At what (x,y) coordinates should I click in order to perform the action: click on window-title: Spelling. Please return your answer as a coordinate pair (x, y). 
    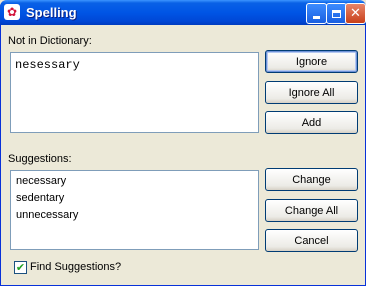
    Looking at the image, I should click on (51, 12).